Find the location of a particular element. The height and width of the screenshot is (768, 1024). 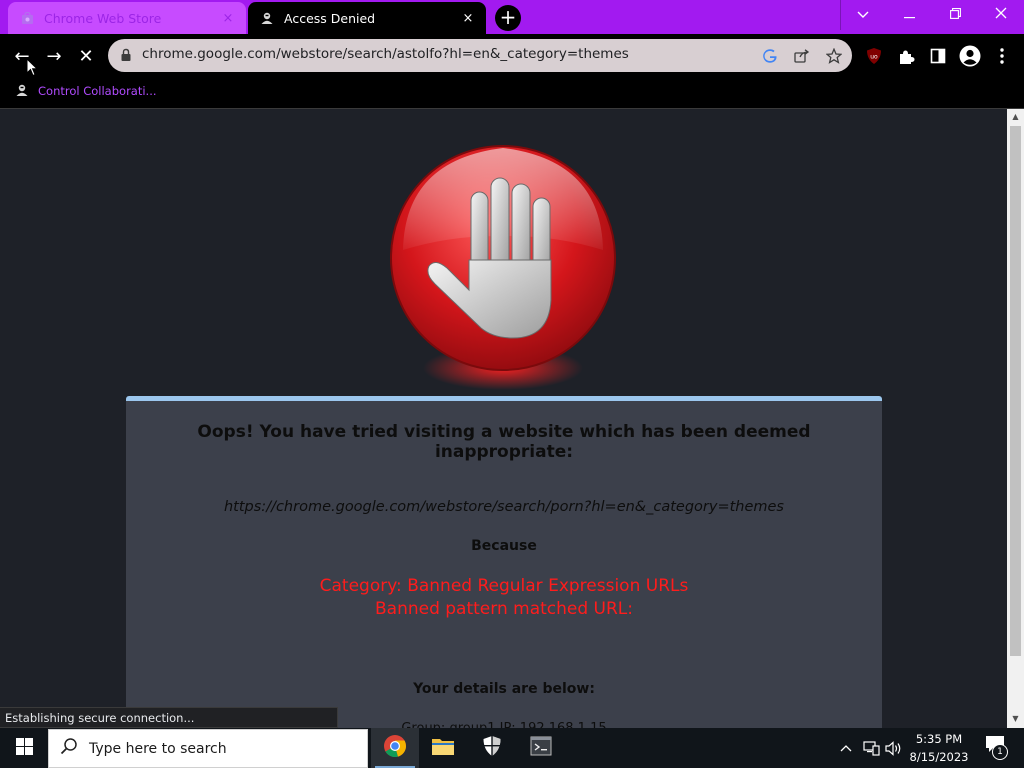

ublock-icon: uo is located at coordinates (874, 56).